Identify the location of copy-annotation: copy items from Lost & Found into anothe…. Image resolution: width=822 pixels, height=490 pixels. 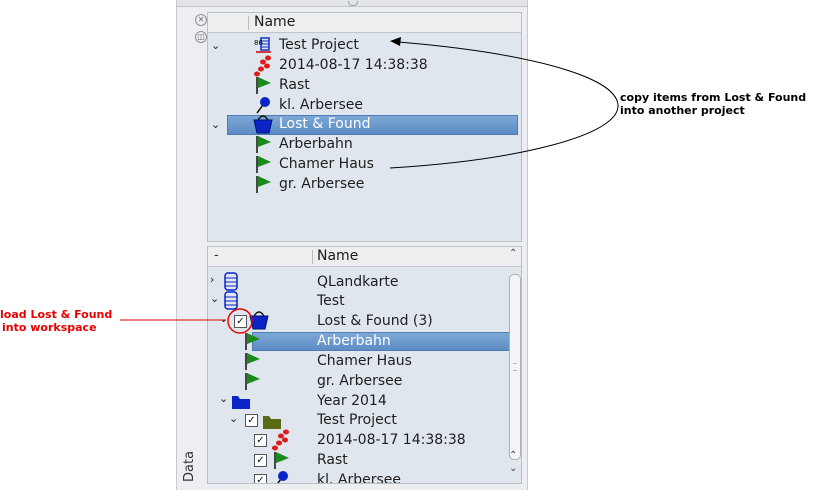
(713, 104).